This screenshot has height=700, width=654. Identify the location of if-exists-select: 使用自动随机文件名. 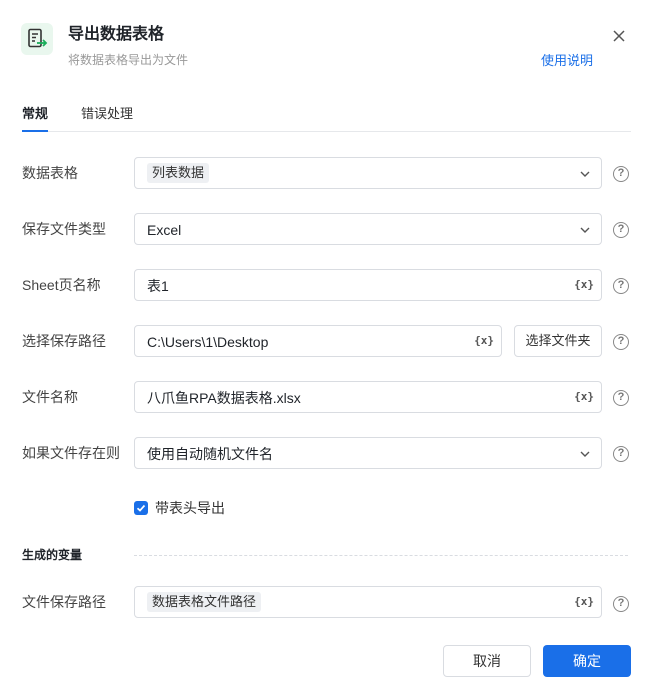
(368, 453).